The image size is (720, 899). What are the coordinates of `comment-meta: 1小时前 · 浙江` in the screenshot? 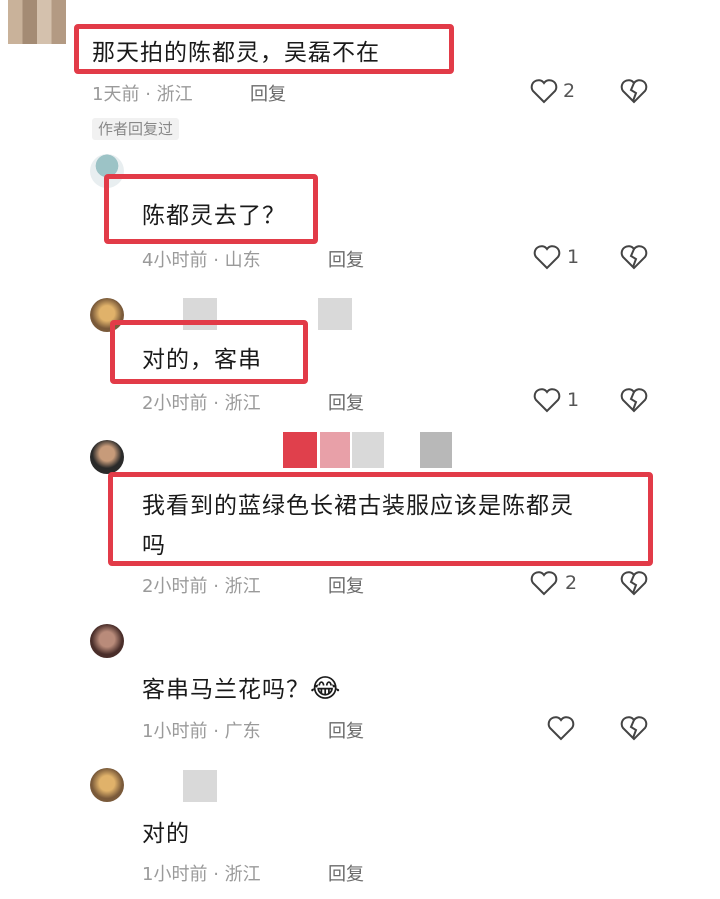 It's located at (201, 873).